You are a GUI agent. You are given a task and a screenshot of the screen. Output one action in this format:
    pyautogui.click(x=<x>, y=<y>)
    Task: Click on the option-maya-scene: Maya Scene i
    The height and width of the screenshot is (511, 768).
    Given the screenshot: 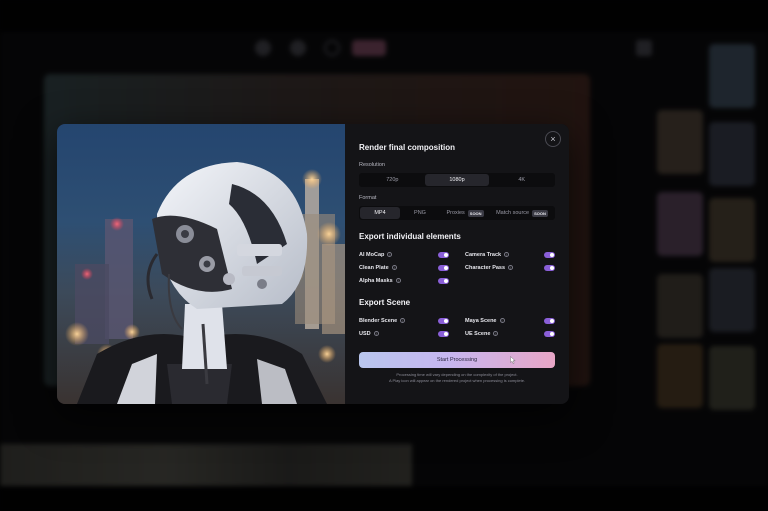 What is the action you would take?
    pyautogui.click(x=510, y=320)
    